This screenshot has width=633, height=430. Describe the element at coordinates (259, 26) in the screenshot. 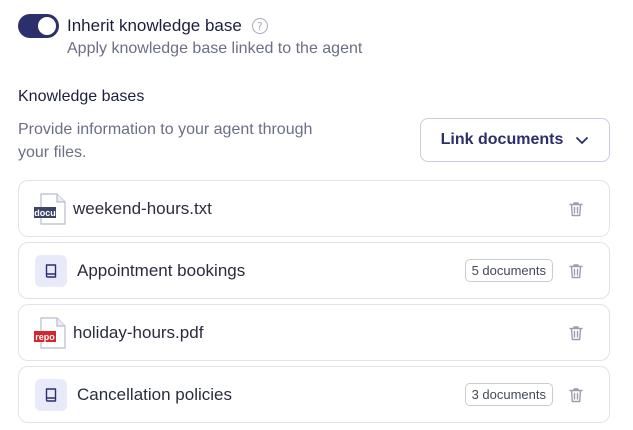

I see `question-circle-icon: ?` at that location.